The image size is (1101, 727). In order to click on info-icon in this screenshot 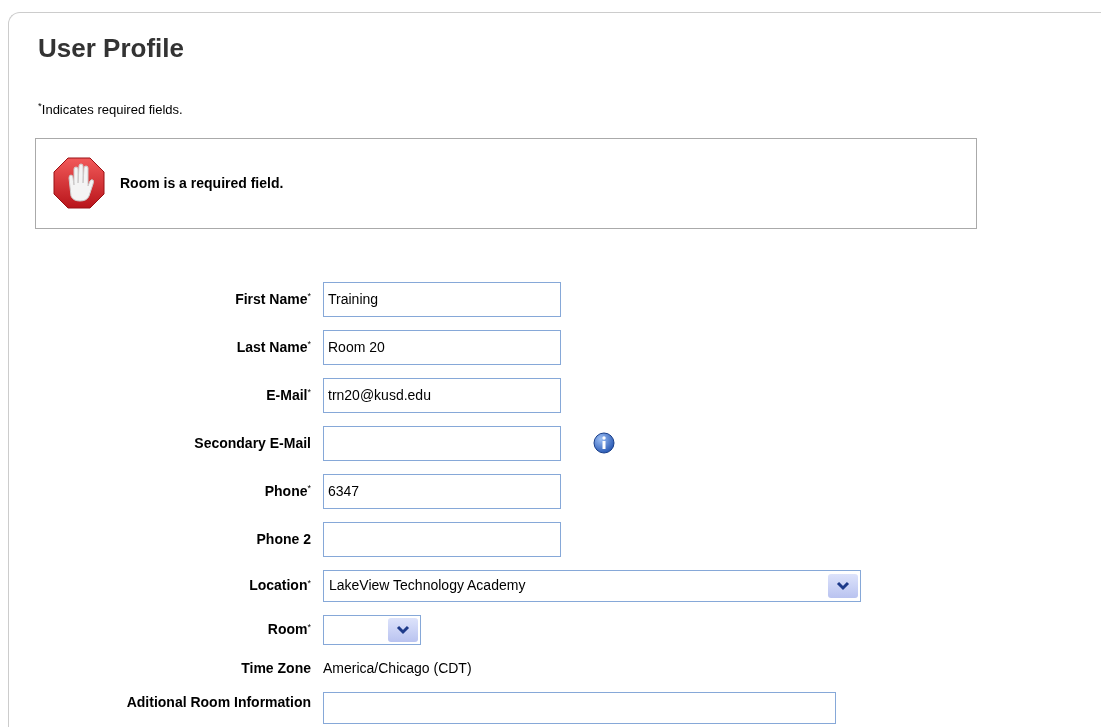, I will do `click(604, 443)`.